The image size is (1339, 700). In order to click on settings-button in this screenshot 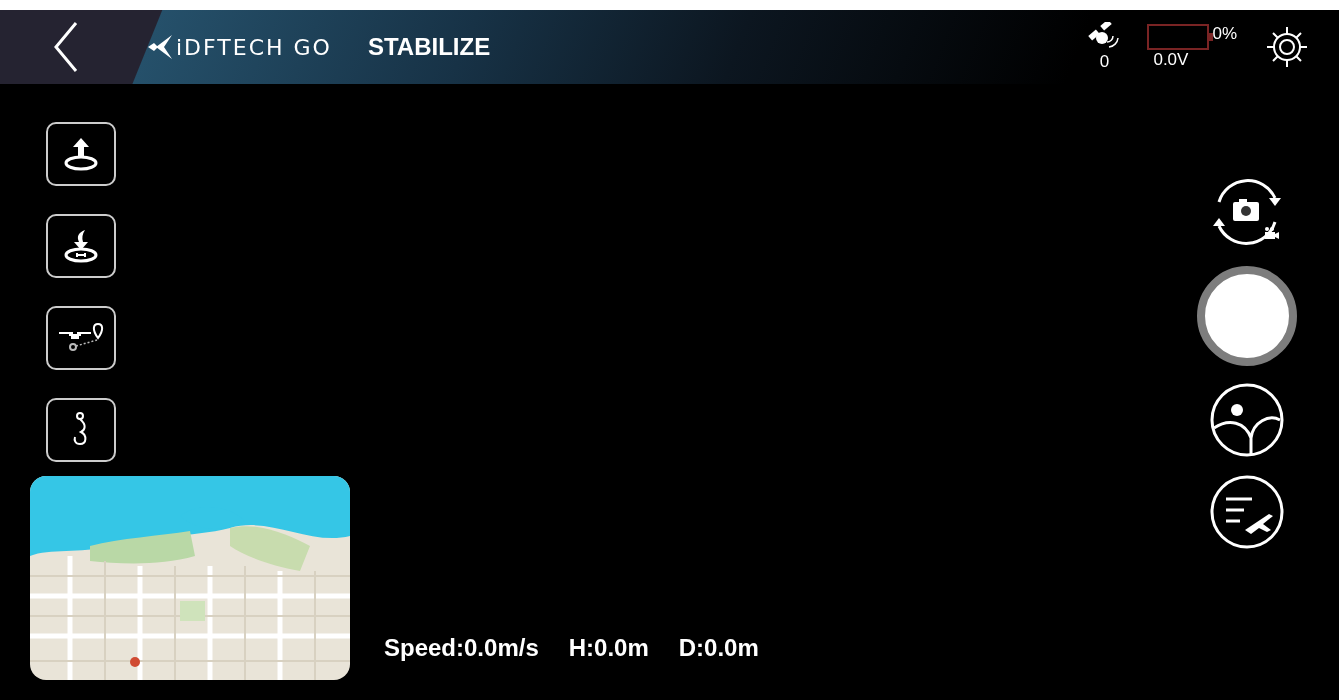, I will do `click(1287, 47)`.